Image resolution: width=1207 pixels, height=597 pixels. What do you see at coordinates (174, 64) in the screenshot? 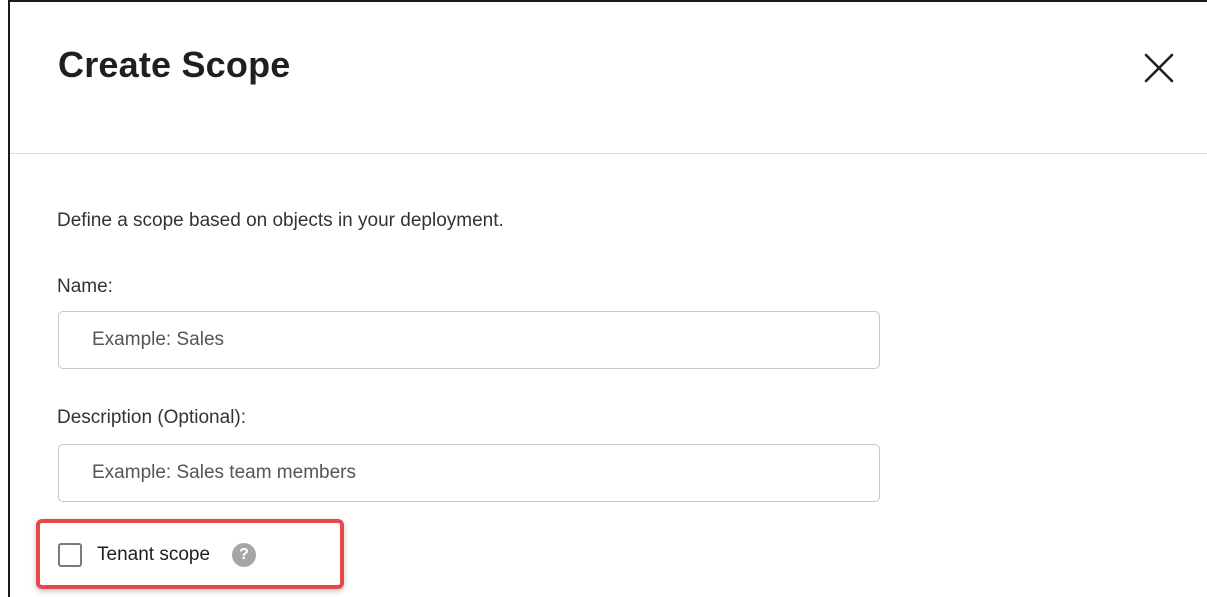
I see `dialog-title: Create Scope` at bounding box center [174, 64].